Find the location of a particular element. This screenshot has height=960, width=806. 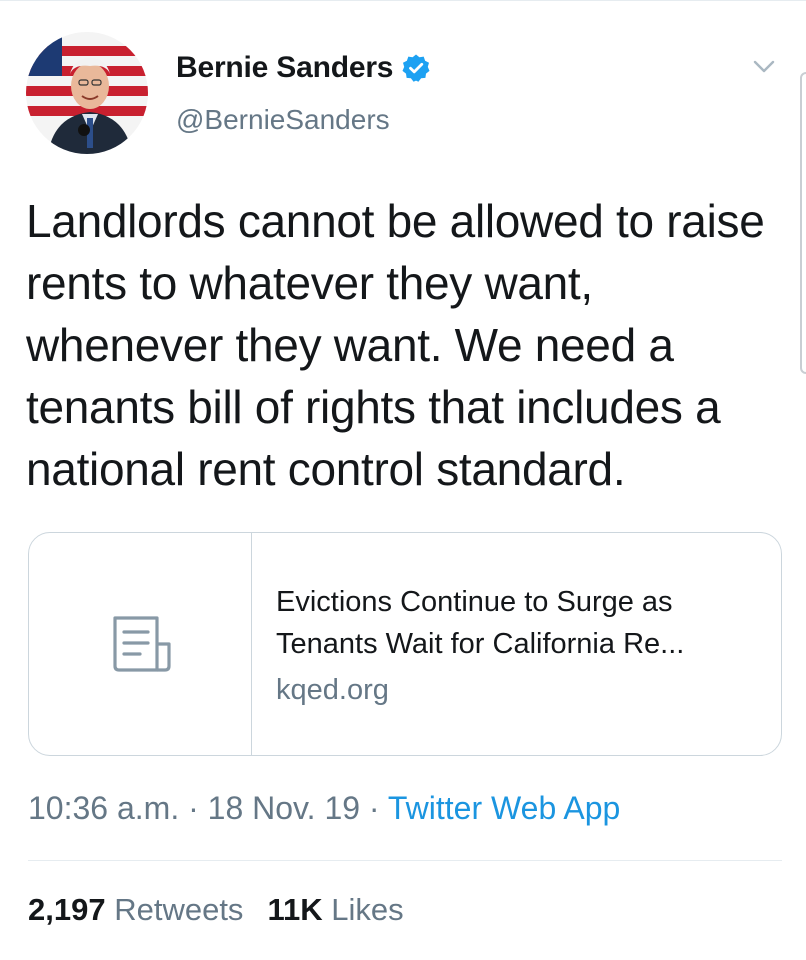

avatar is located at coordinates (87, 93).